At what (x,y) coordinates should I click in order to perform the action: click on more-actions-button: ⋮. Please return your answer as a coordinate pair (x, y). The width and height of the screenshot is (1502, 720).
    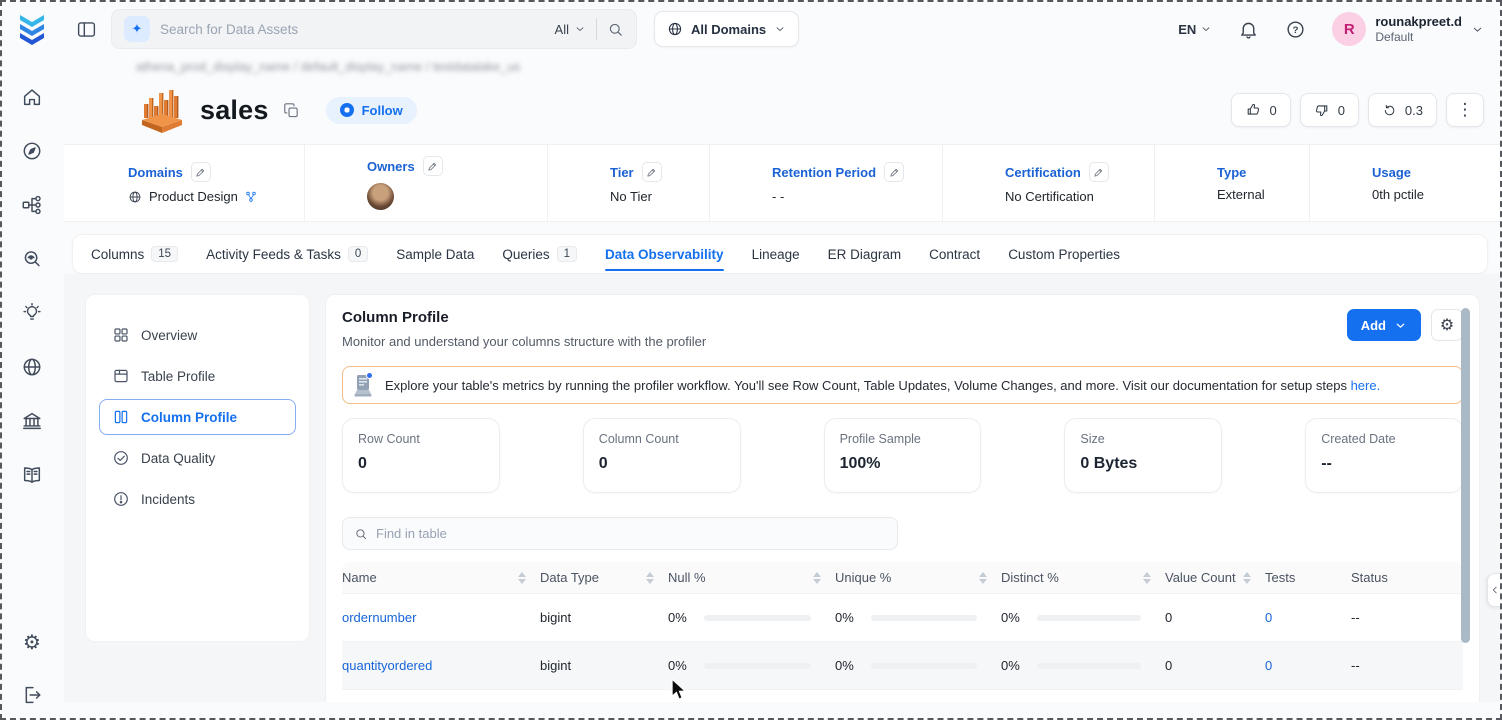
    Looking at the image, I should click on (1465, 110).